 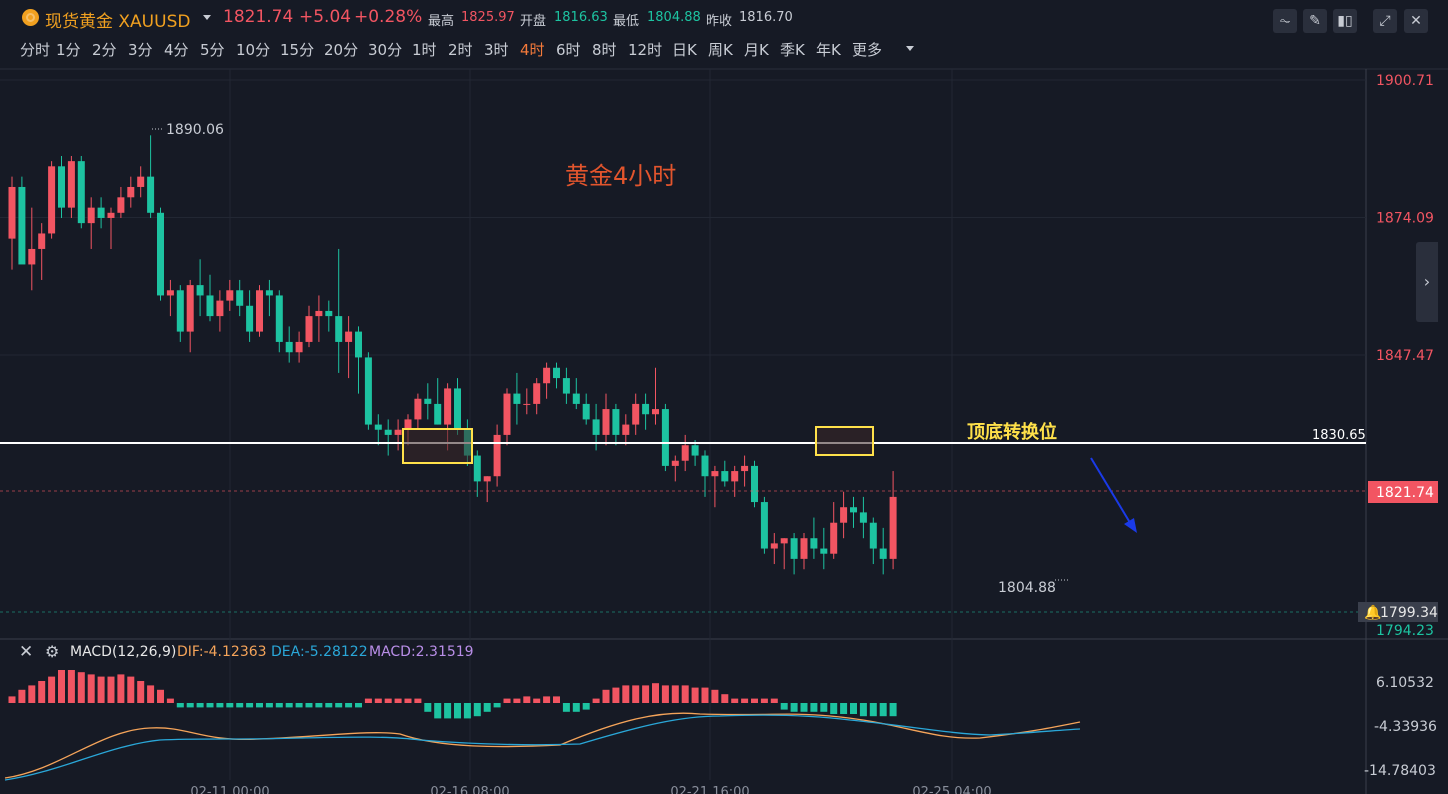 What do you see at coordinates (319, 652) in the screenshot?
I see `dea-value: DEA:-5.28122` at bounding box center [319, 652].